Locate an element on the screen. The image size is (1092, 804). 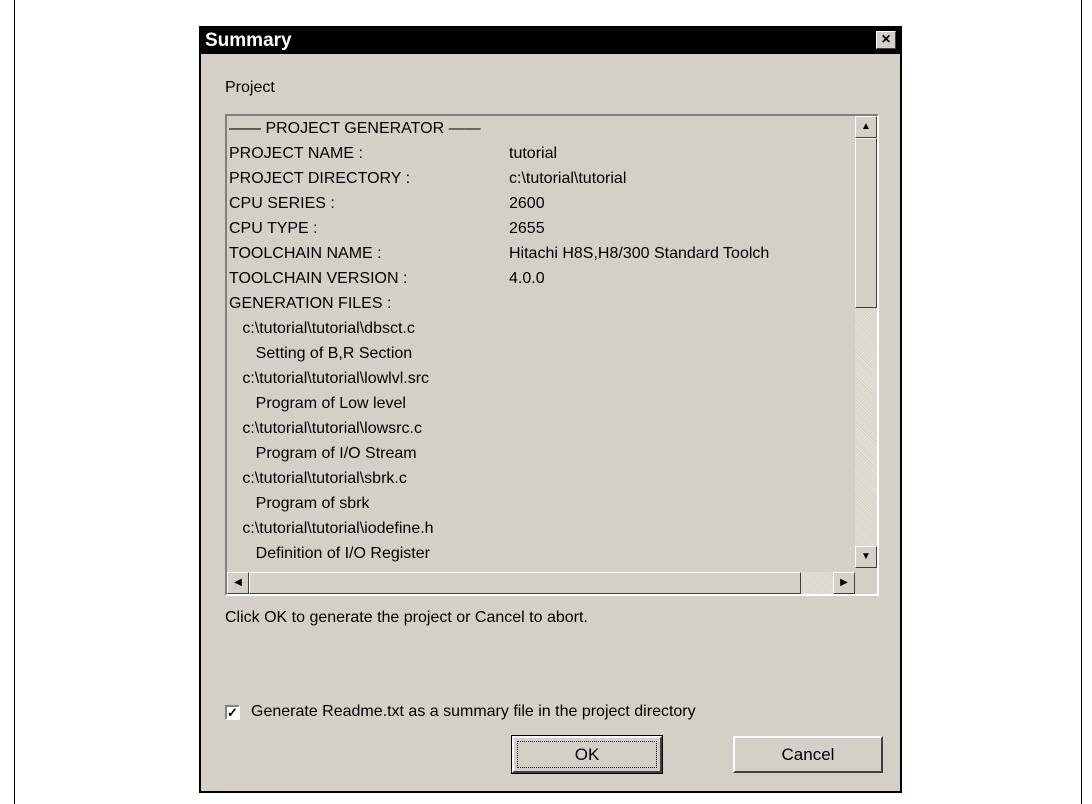
summary-row-label: TOOLCHAIN VERSION : is located at coordinates (318, 278).